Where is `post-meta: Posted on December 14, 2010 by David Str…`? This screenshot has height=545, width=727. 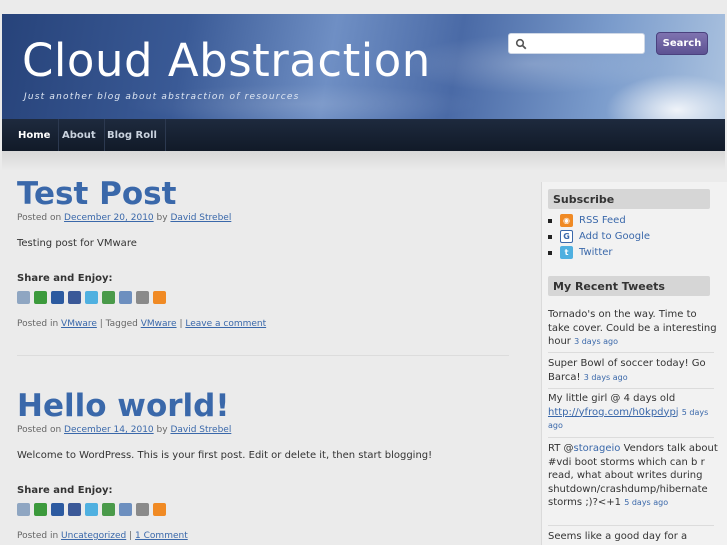 post-meta: Posted on December 14, 2010 by David Str… is located at coordinates (124, 430).